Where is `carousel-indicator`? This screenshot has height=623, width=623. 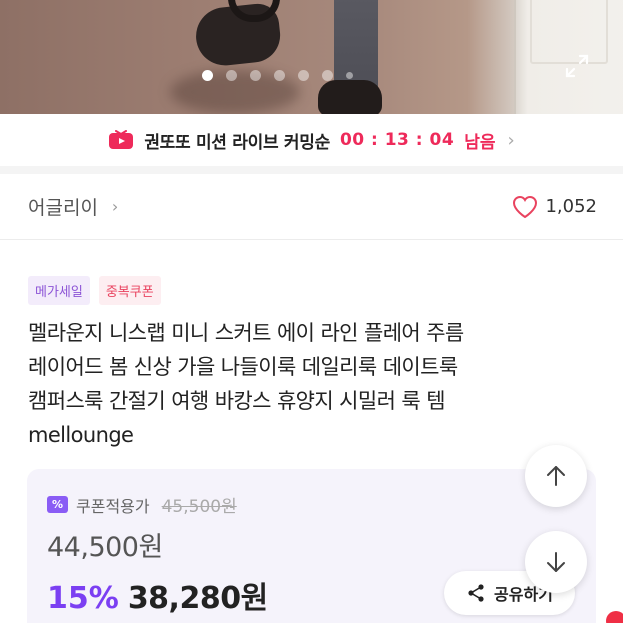
carousel-indicator is located at coordinates (277, 75).